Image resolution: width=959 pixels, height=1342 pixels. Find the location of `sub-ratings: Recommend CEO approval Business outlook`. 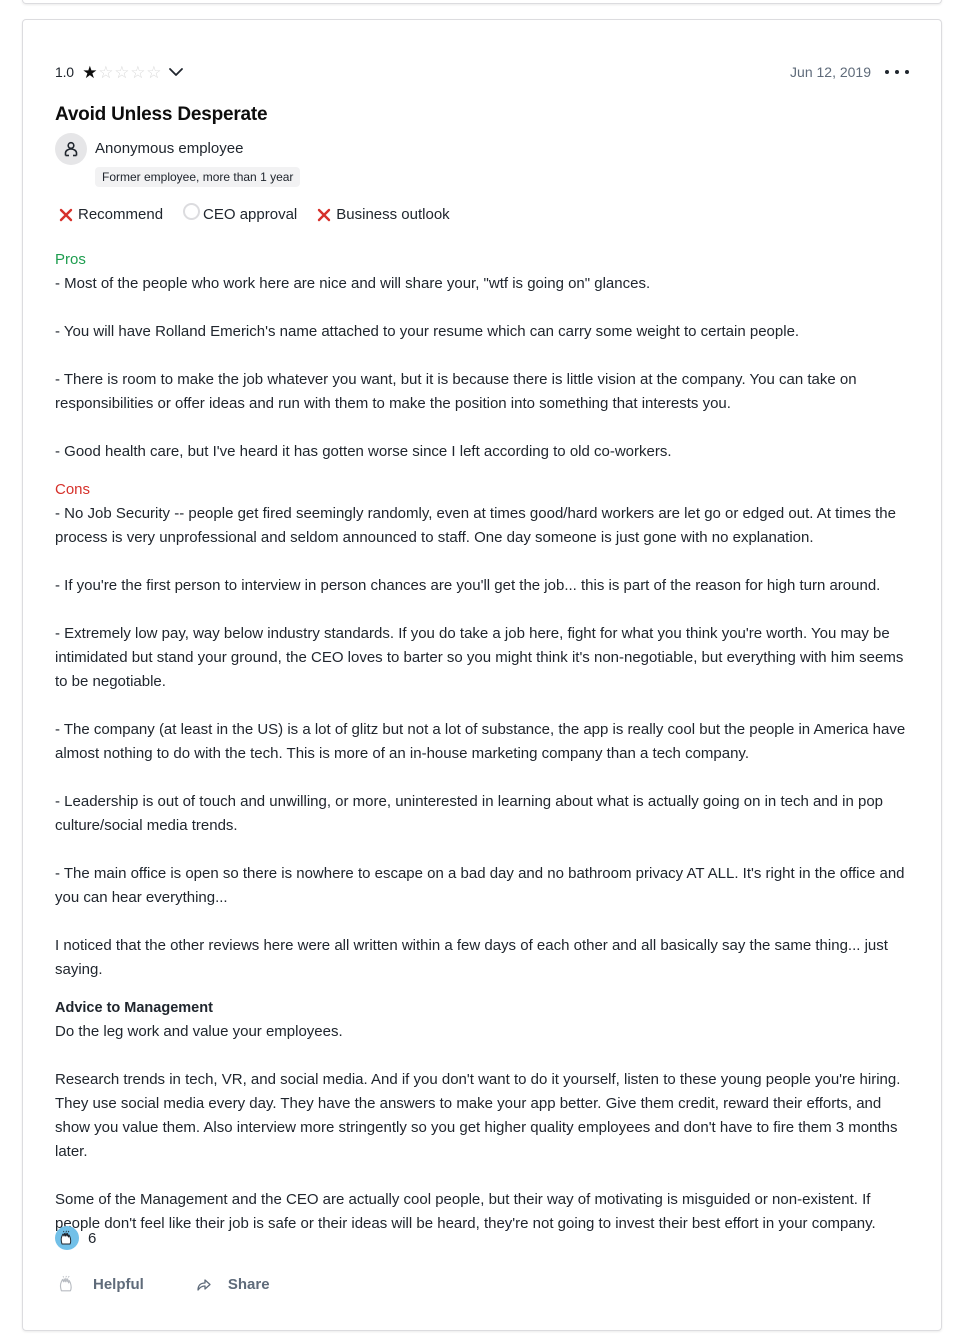

sub-ratings: Recommend CEO approval Business outlook is located at coordinates (264, 213).